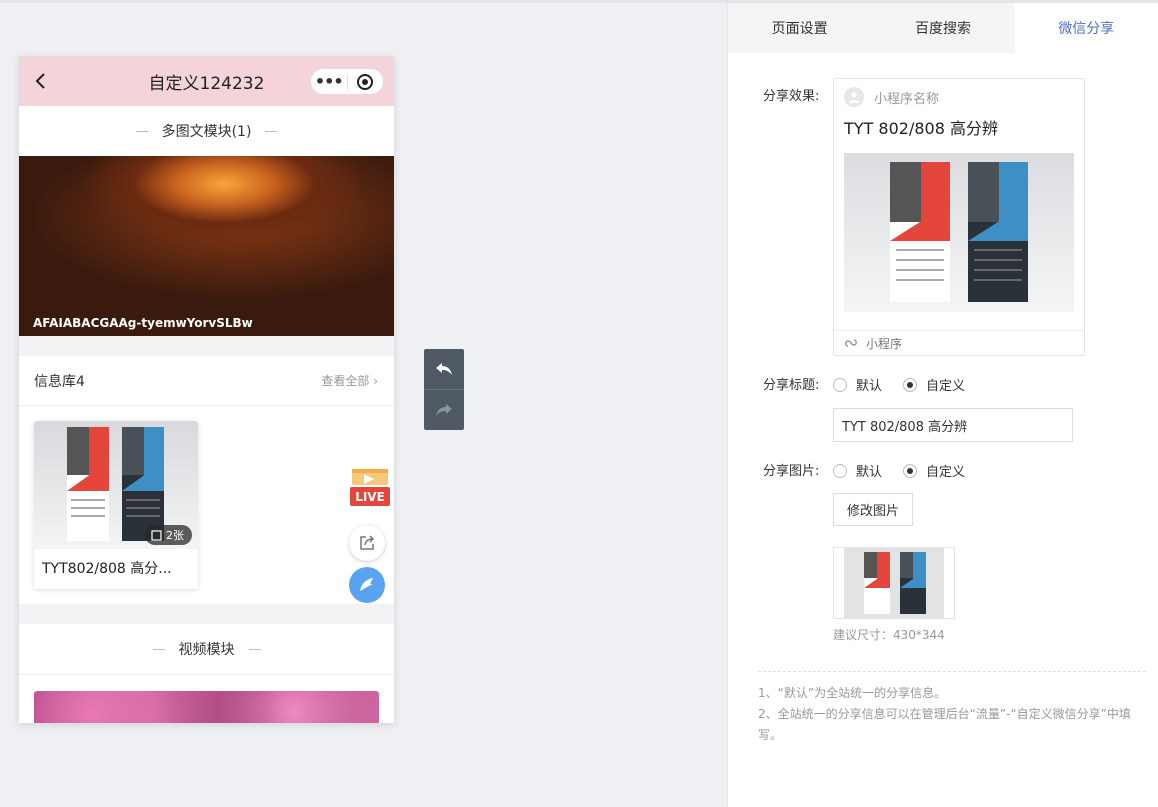  What do you see at coordinates (365, 82) in the screenshot?
I see `close-target-icon` at bounding box center [365, 82].